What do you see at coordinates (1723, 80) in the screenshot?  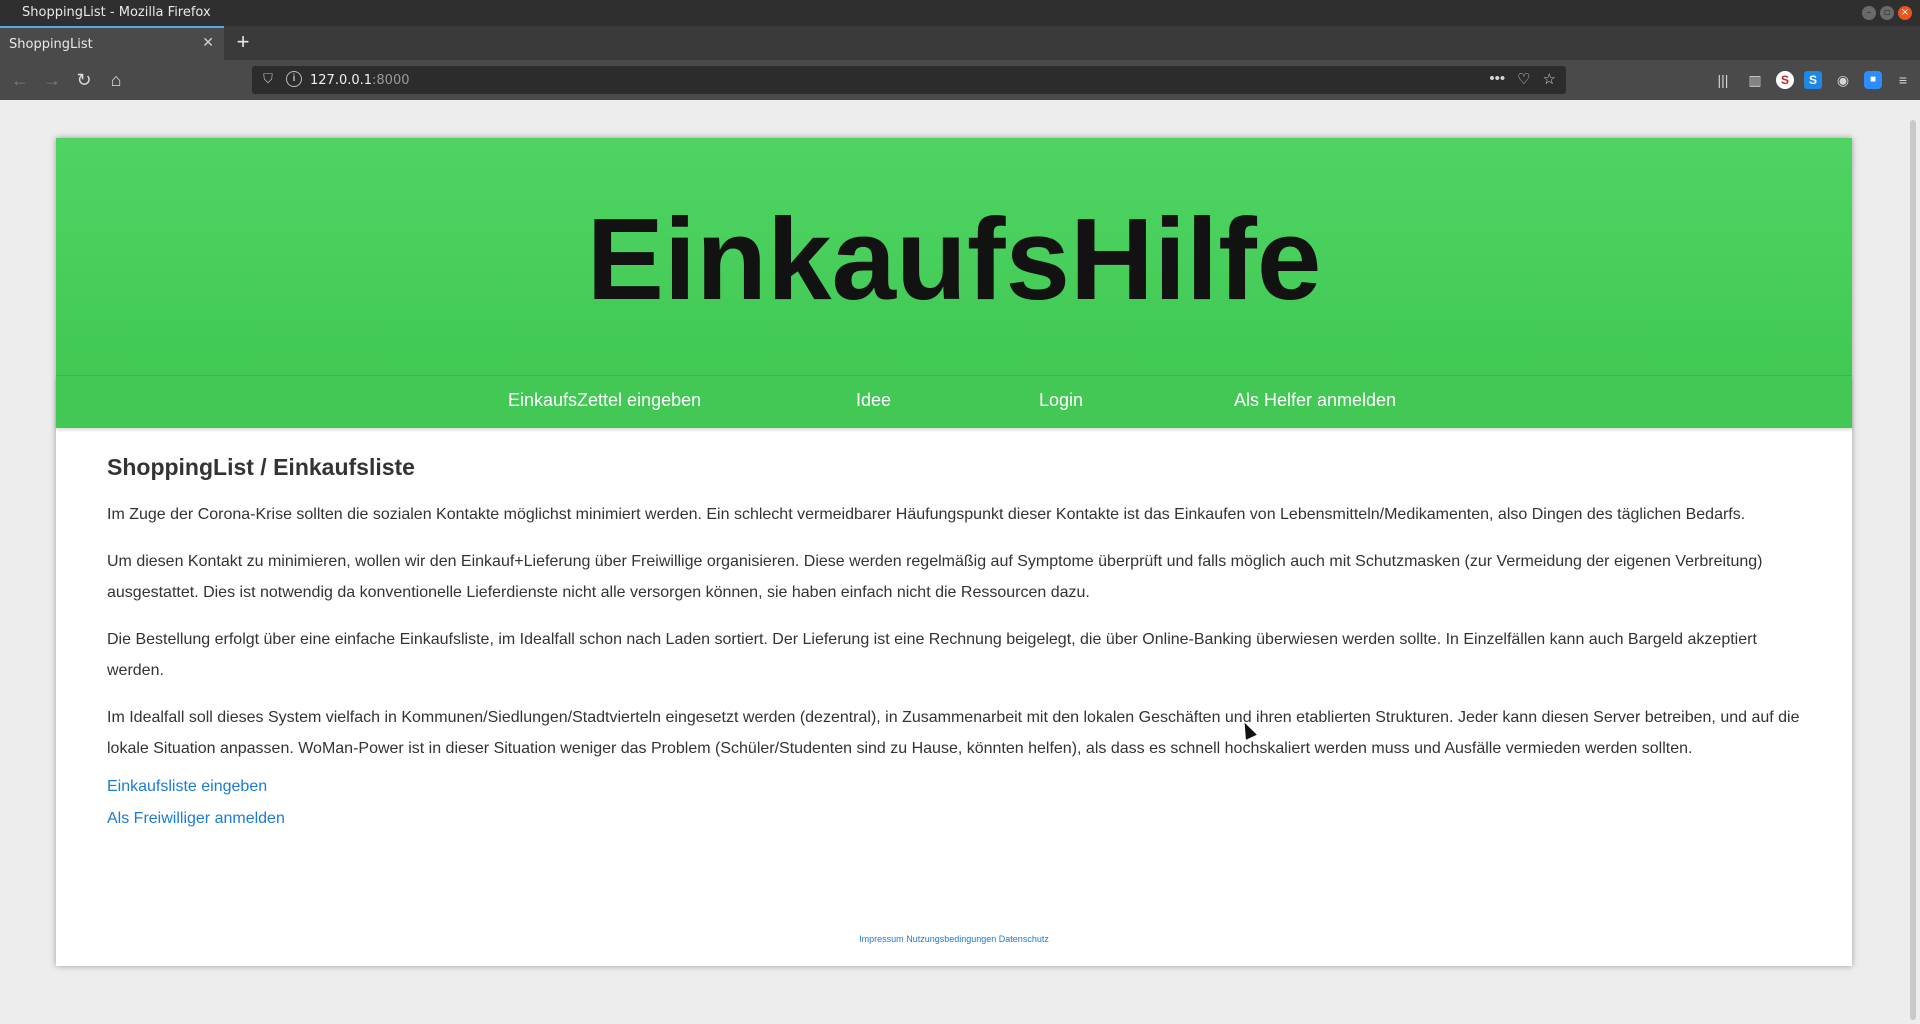 I see `library-icon: |||` at bounding box center [1723, 80].